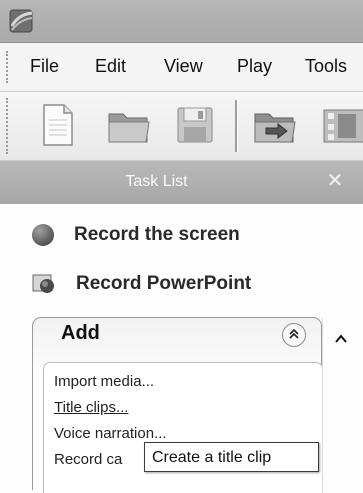 The width and height of the screenshot is (363, 493). What do you see at coordinates (57, 125) in the screenshot?
I see `new-document-icon` at bounding box center [57, 125].